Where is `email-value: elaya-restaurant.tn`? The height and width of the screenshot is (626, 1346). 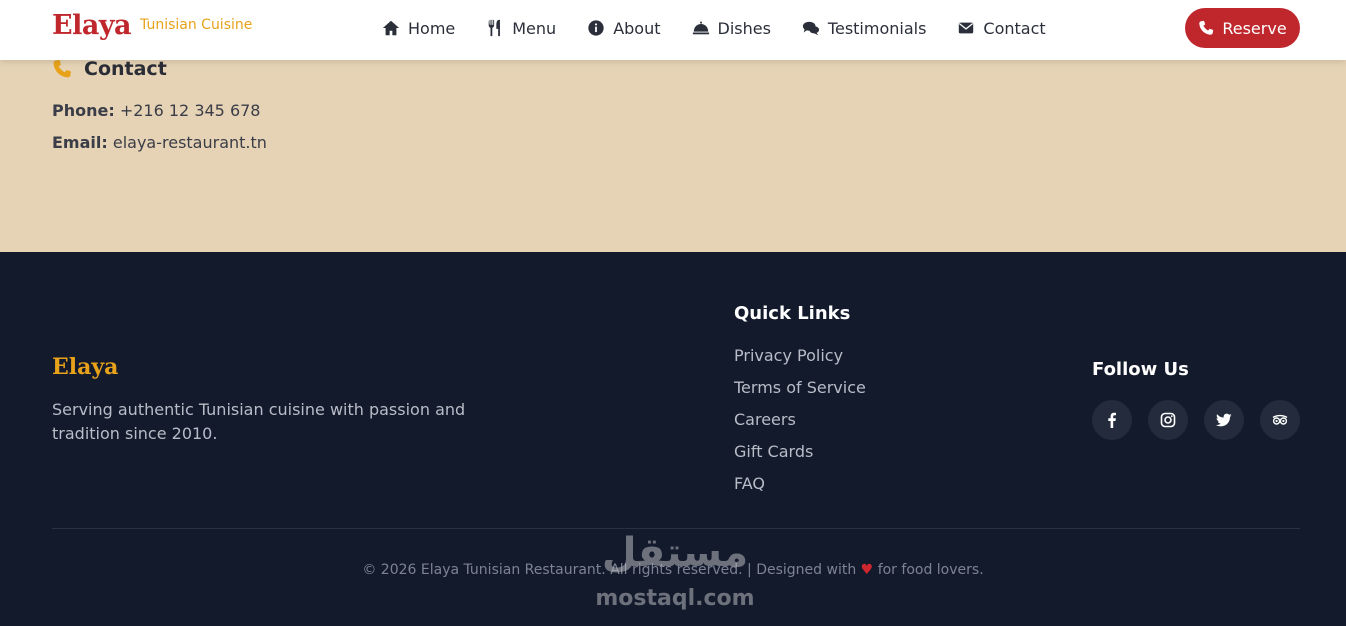
email-value: elaya-restaurant.tn is located at coordinates (190, 142).